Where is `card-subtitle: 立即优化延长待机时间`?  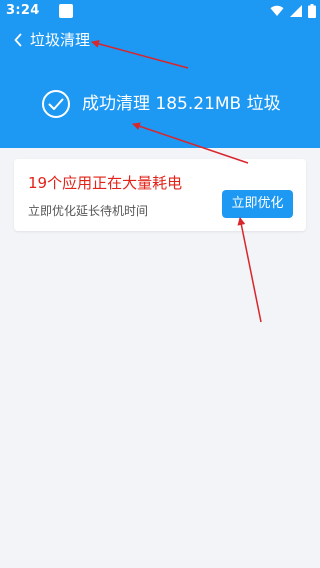
card-subtitle: 立即优化延长待机时间 is located at coordinates (88, 211).